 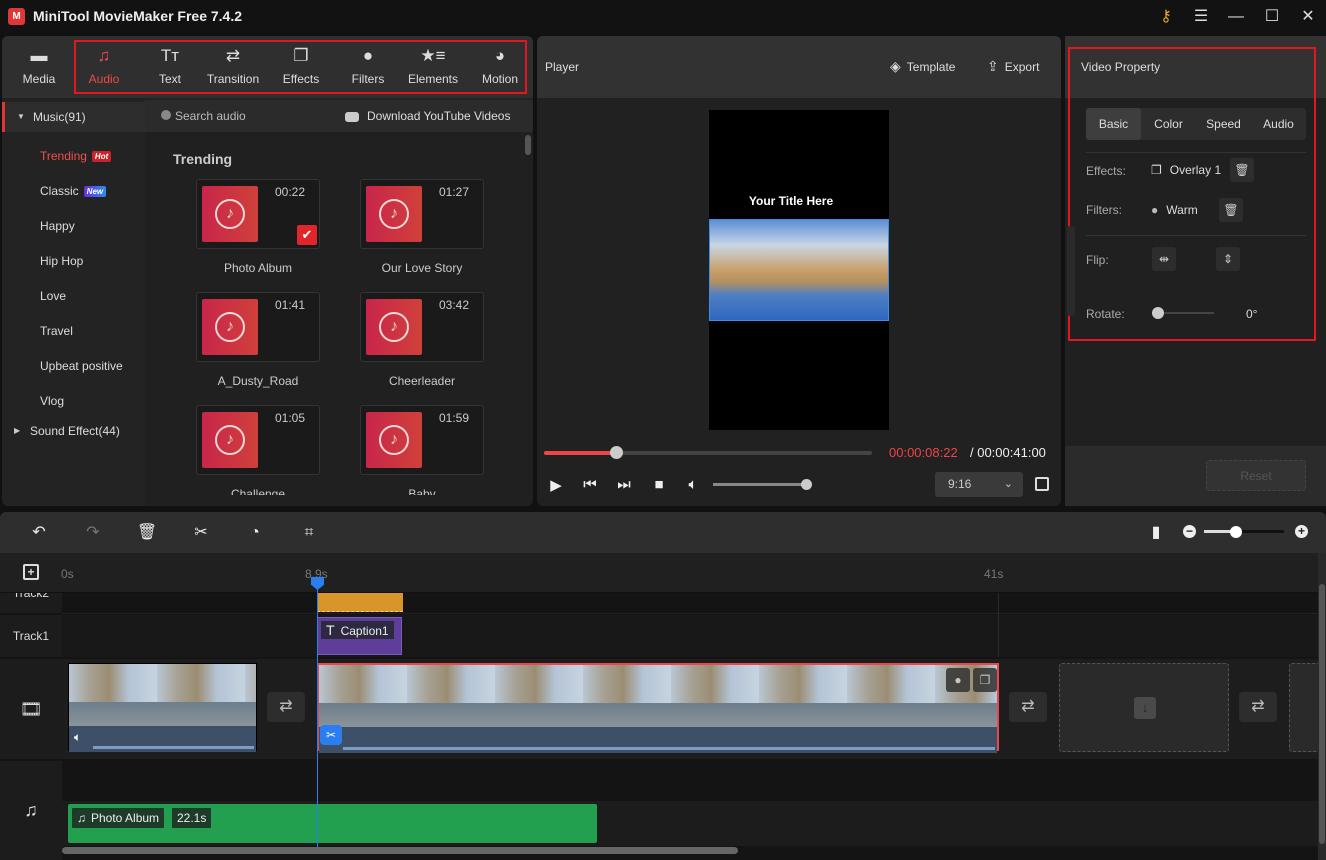 I want to click on audio-card-baby: ♪ 01:59, so click(x=422, y=440).